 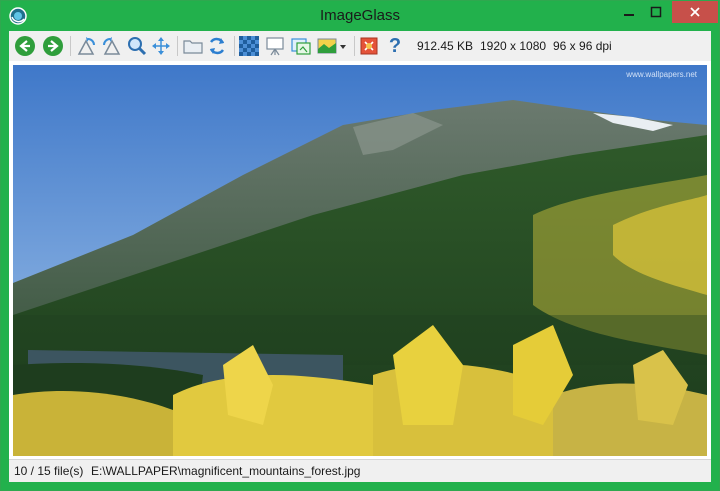 I want to click on back-button, so click(x=25, y=46).